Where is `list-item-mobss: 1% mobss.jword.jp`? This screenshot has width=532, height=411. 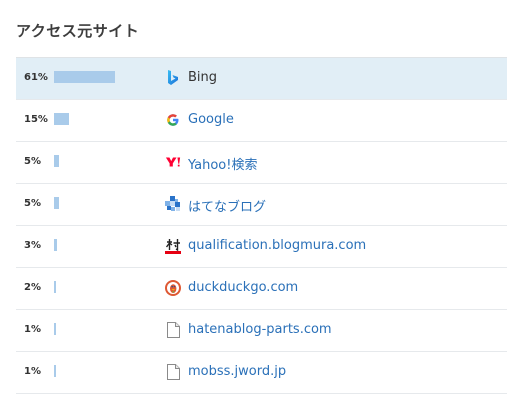 list-item-mobss: 1% mobss.jword.jp is located at coordinates (261, 373).